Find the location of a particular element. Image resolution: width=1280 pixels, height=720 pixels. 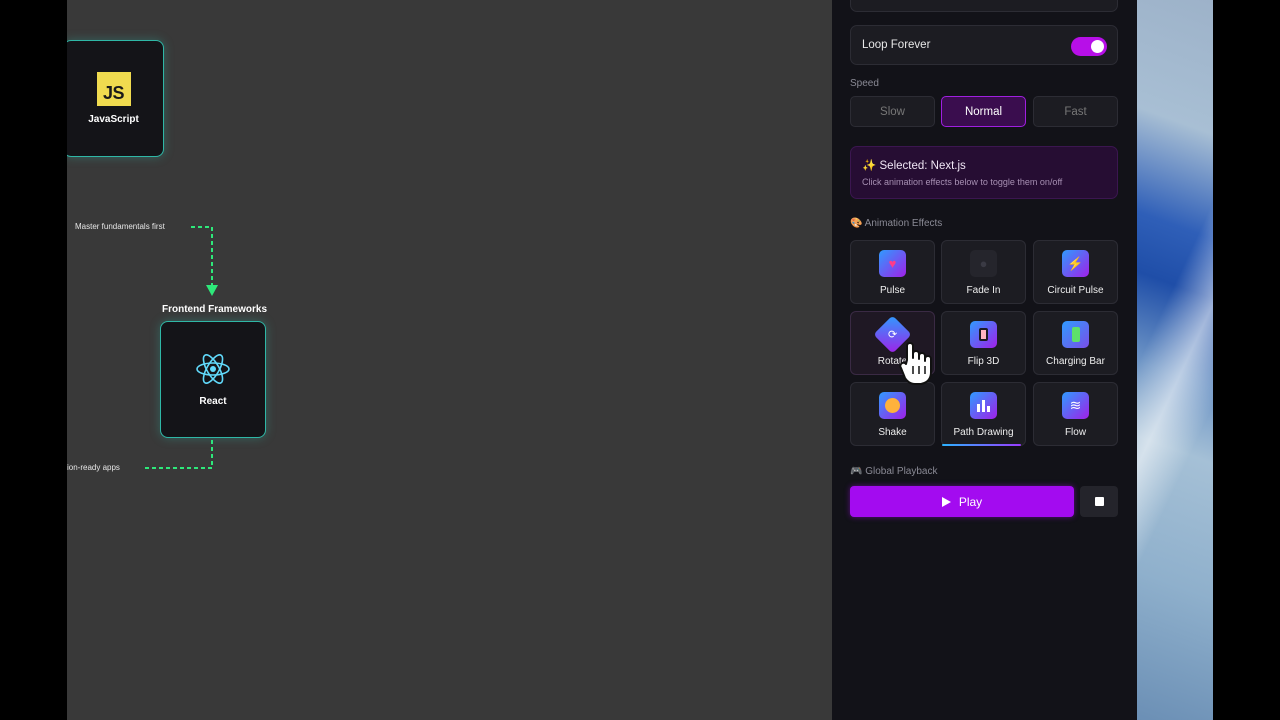

heart-icon: ♥ is located at coordinates (892, 263).